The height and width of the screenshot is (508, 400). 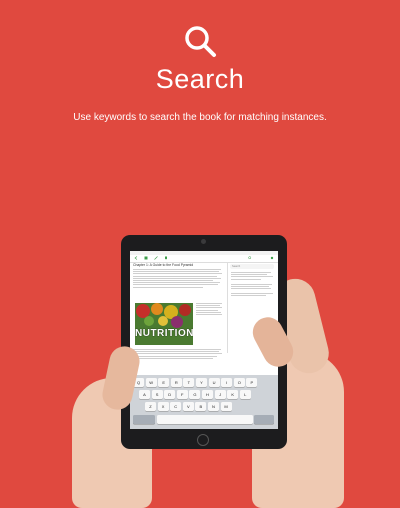 What do you see at coordinates (182, 394) in the screenshot?
I see `key-f: F` at bounding box center [182, 394].